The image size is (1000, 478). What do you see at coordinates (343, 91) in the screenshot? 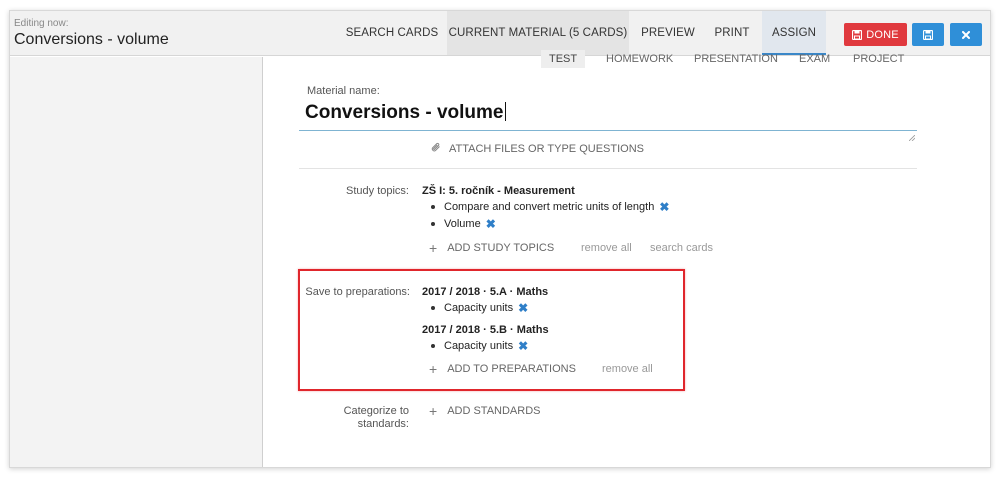
I see `material-name-label: Material name:` at bounding box center [343, 91].